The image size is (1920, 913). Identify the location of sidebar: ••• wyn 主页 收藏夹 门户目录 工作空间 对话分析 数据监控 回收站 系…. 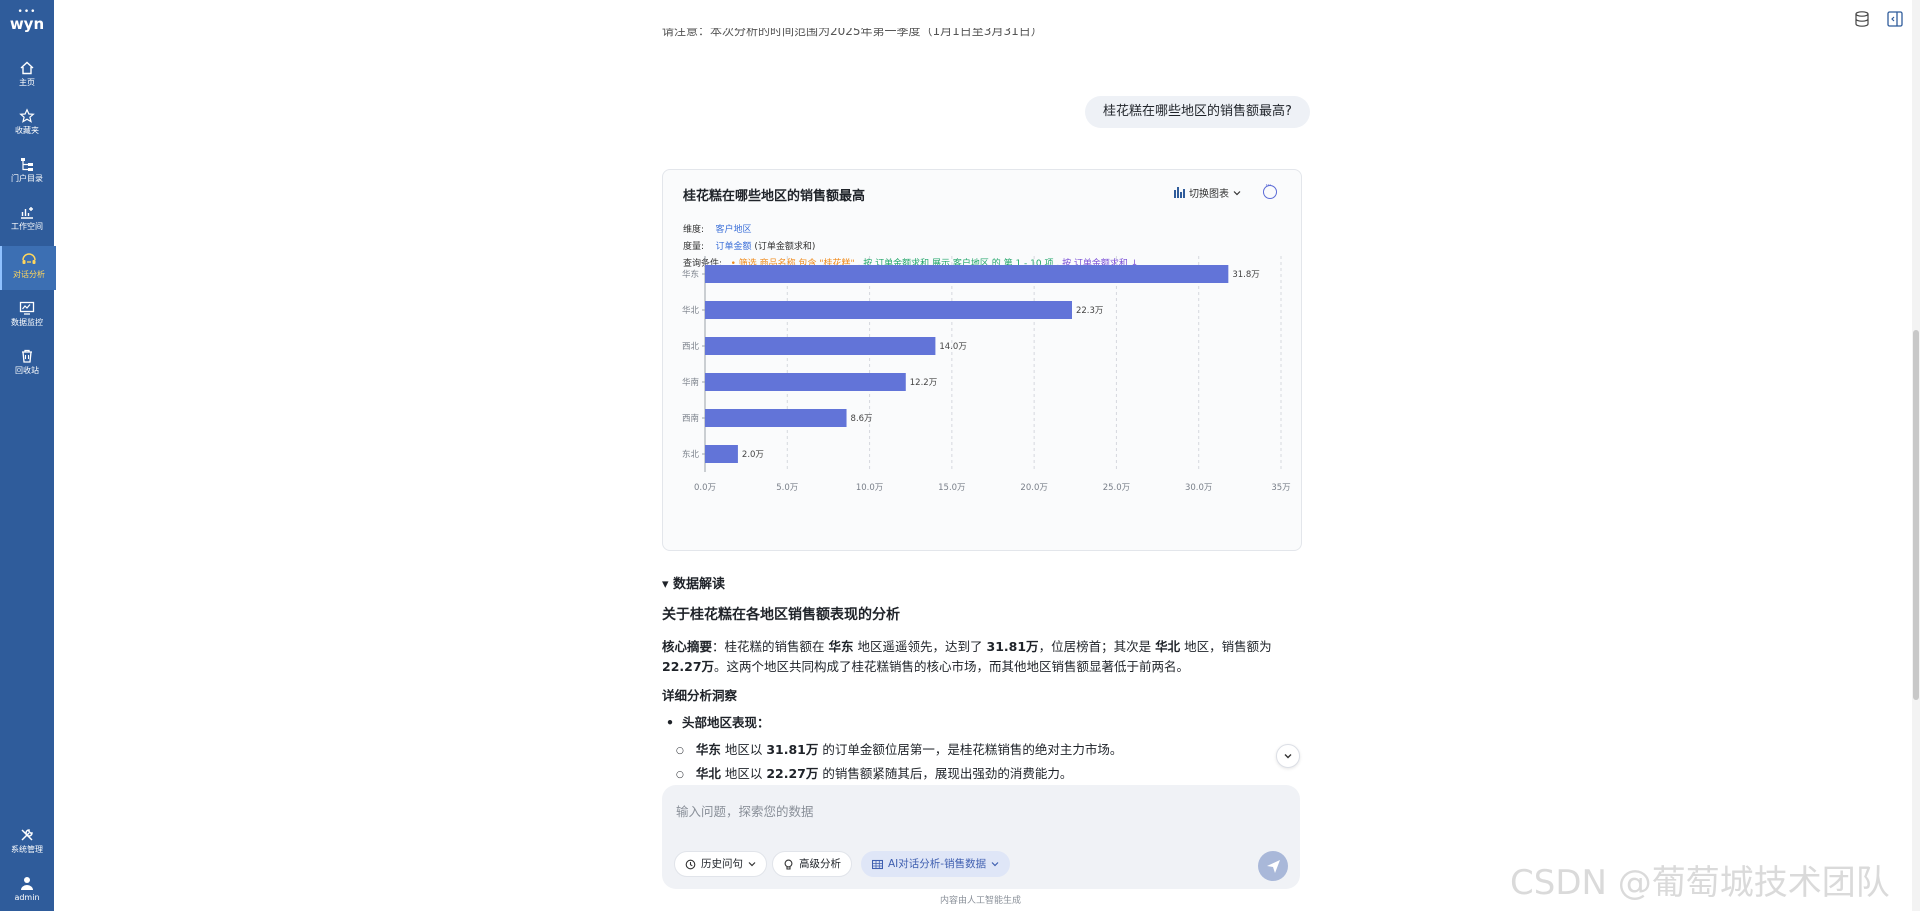
(28, 456).